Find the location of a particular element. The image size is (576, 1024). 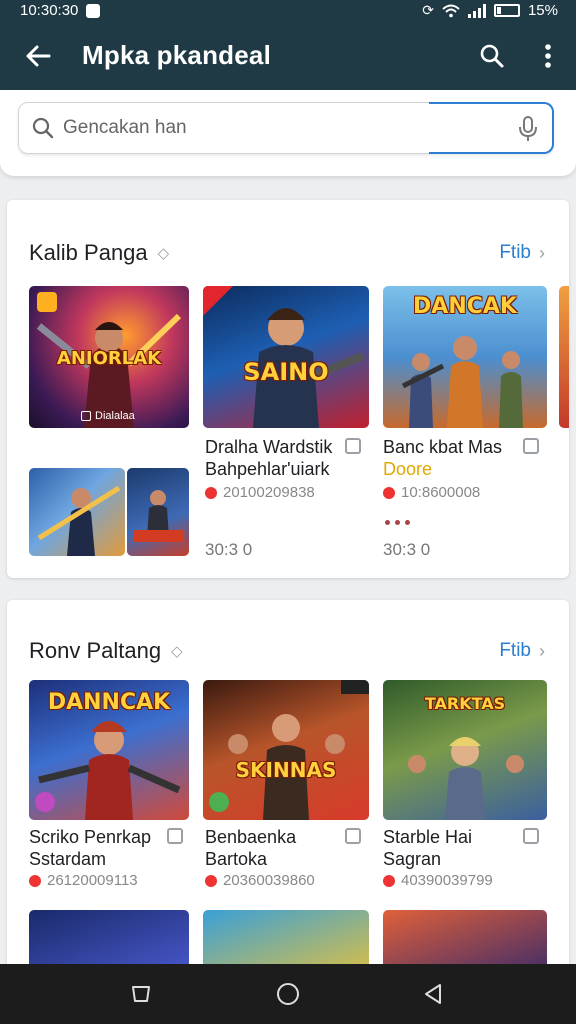

sync-icon: ⟳ is located at coordinates (428, 10).